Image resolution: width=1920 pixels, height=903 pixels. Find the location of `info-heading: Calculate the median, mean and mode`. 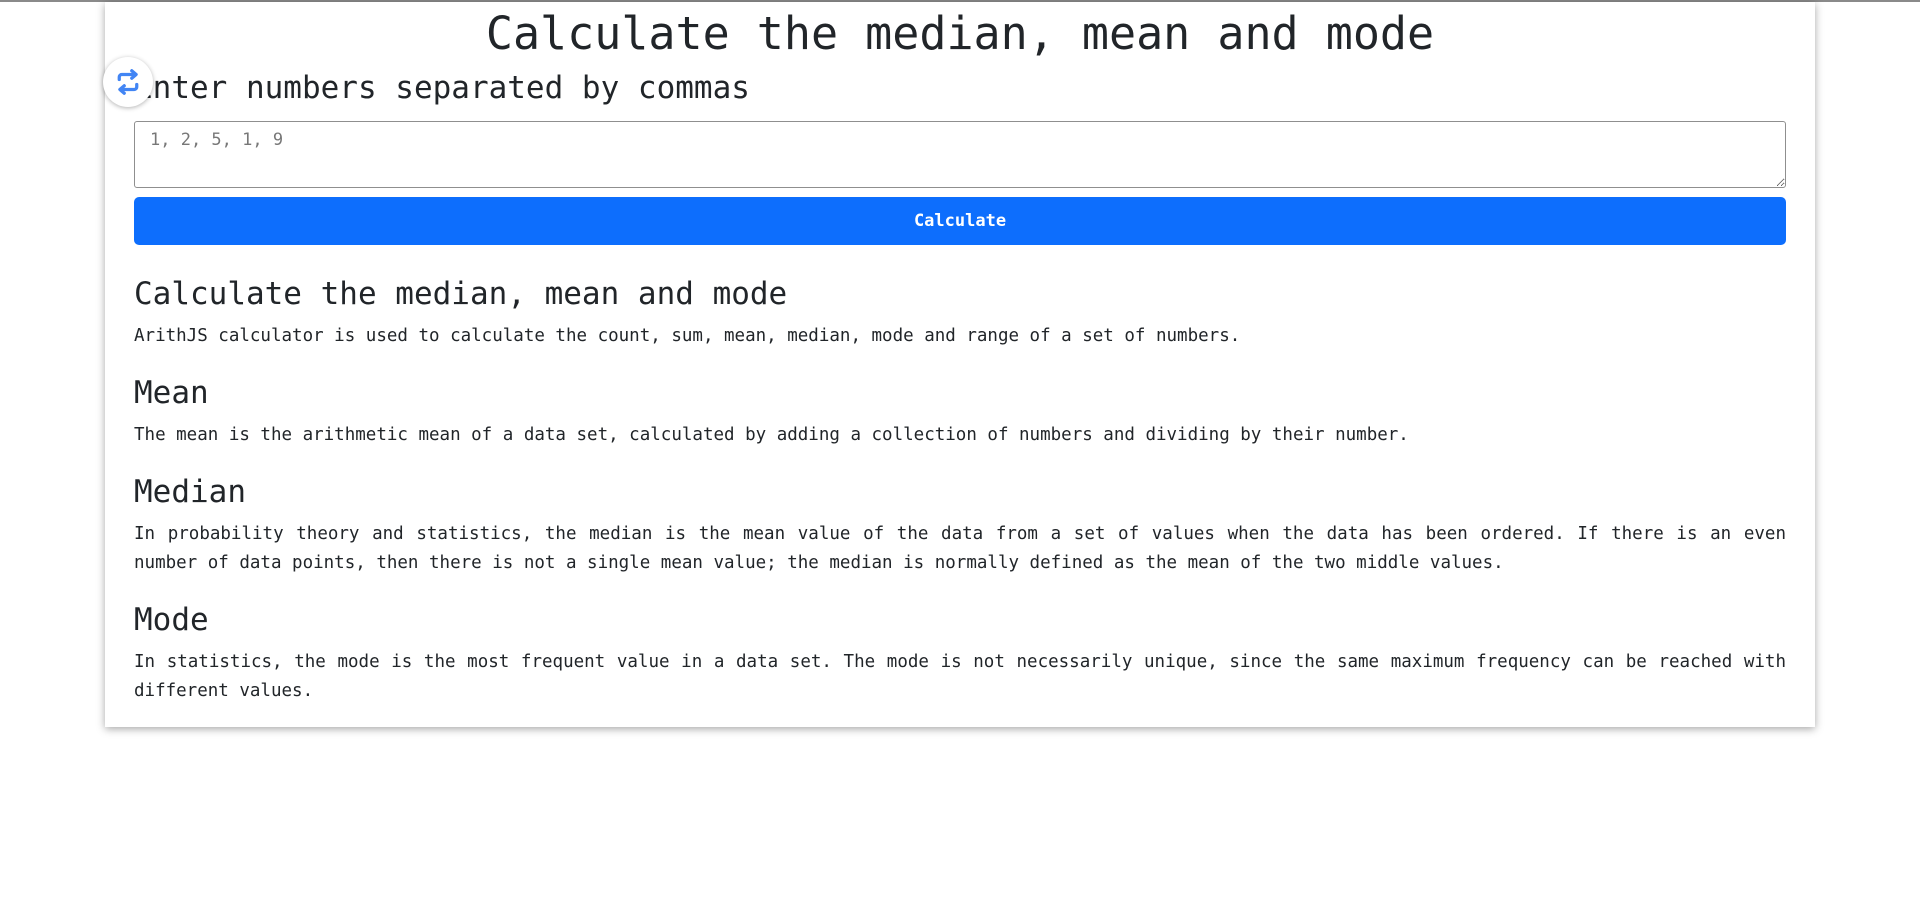

info-heading: Calculate the median, mean and mode is located at coordinates (461, 294).